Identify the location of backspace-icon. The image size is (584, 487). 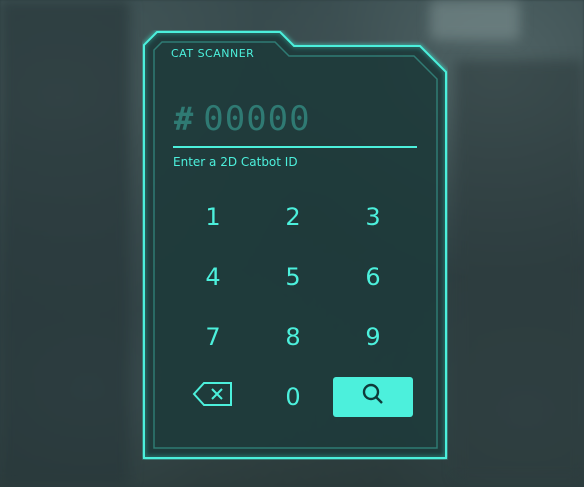
(213, 397).